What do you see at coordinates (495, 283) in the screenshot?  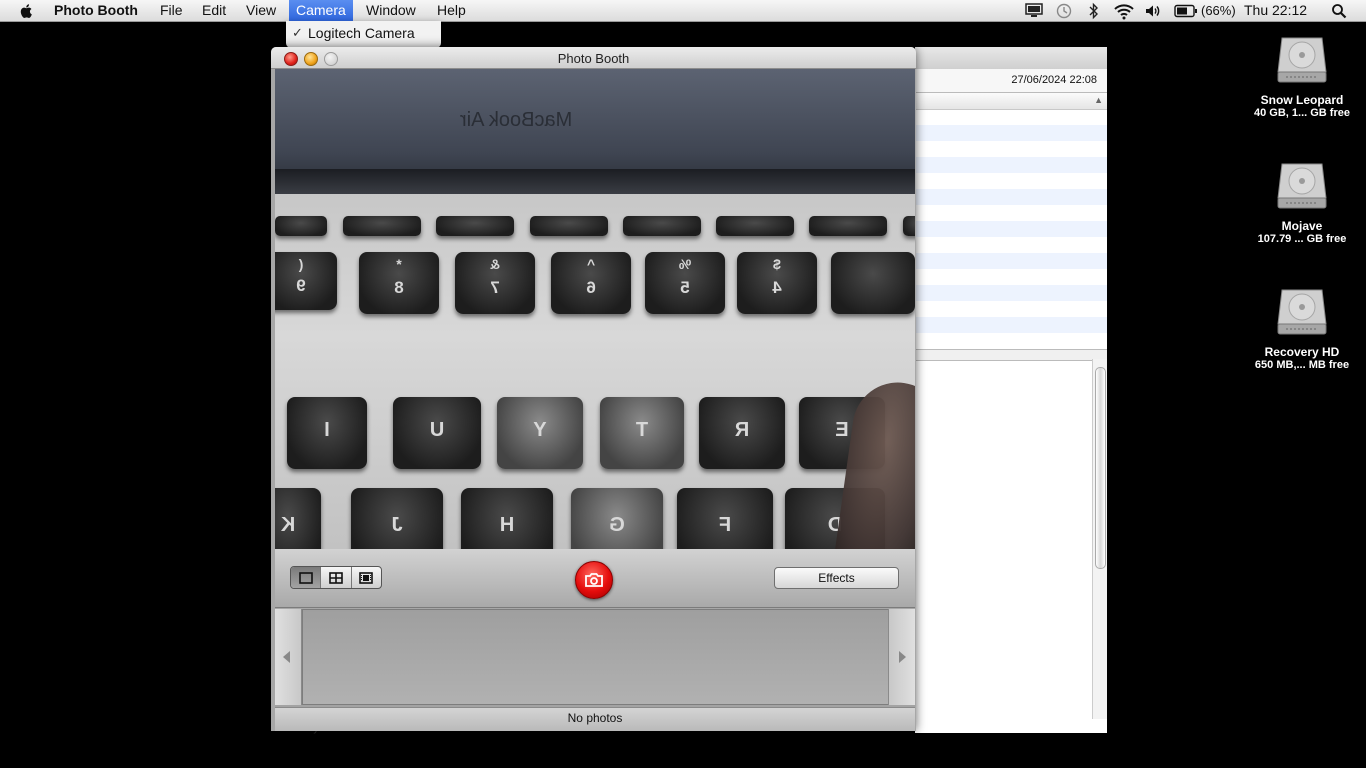 I see `keyboard-key: & 7` at bounding box center [495, 283].